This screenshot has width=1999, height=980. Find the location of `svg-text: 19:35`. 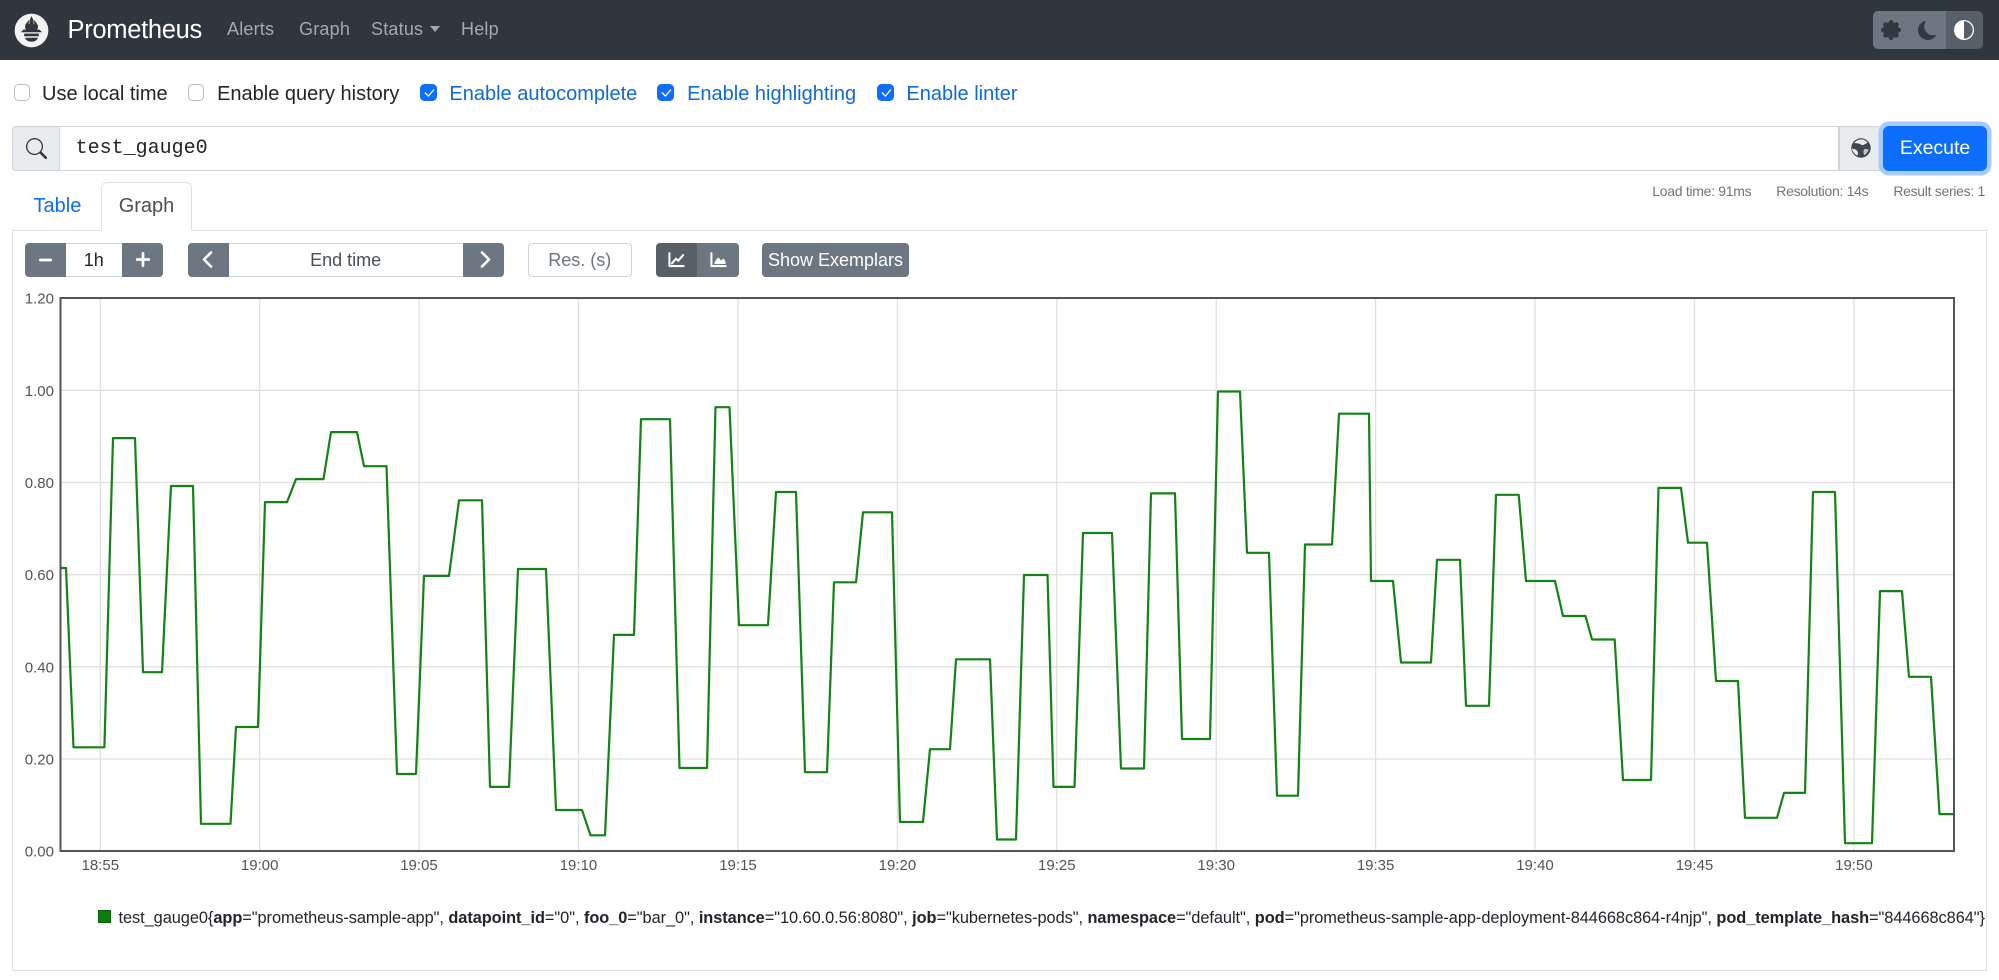

svg-text: 19:35 is located at coordinates (1376, 865).